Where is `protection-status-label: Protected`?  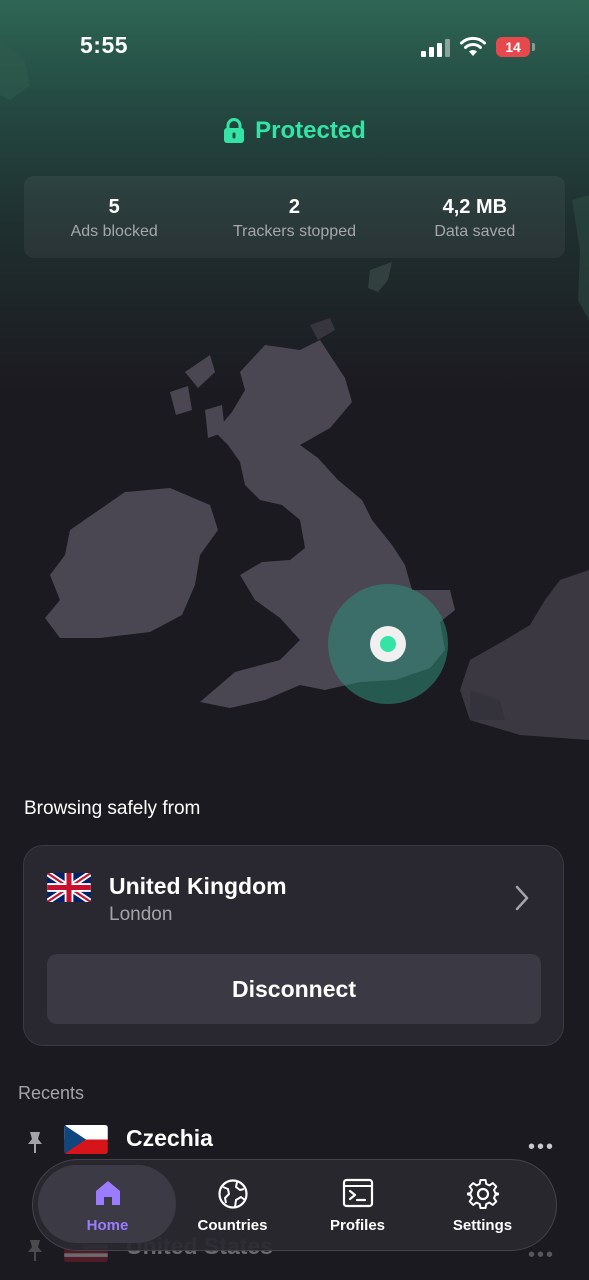
protection-status-label: Protected is located at coordinates (310, 130).